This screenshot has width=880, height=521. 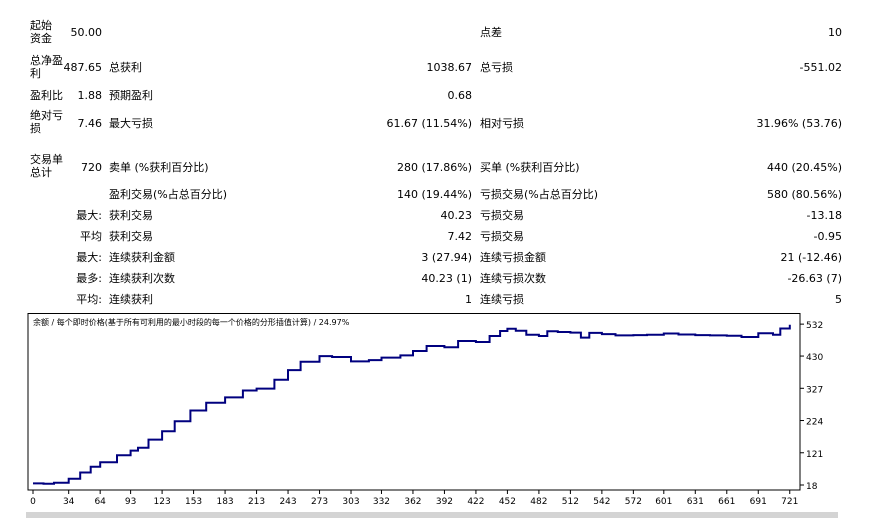 I want to click on x-tick-label: 93, so click(x=130, y=502).